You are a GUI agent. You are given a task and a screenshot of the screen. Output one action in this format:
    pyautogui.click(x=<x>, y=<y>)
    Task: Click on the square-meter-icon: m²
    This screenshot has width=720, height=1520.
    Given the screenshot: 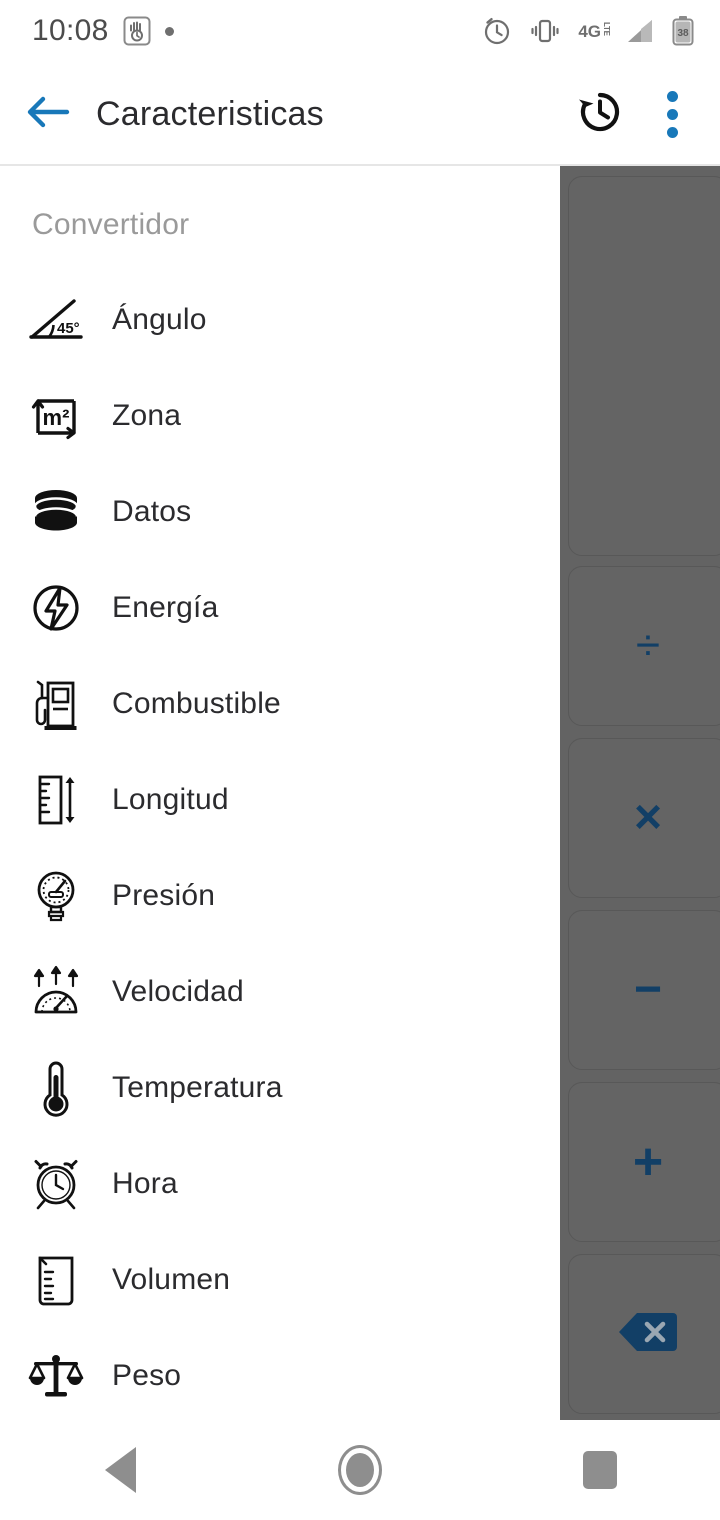 What is the action you would take?
    pyautogui.click(x=56, y=416)
    